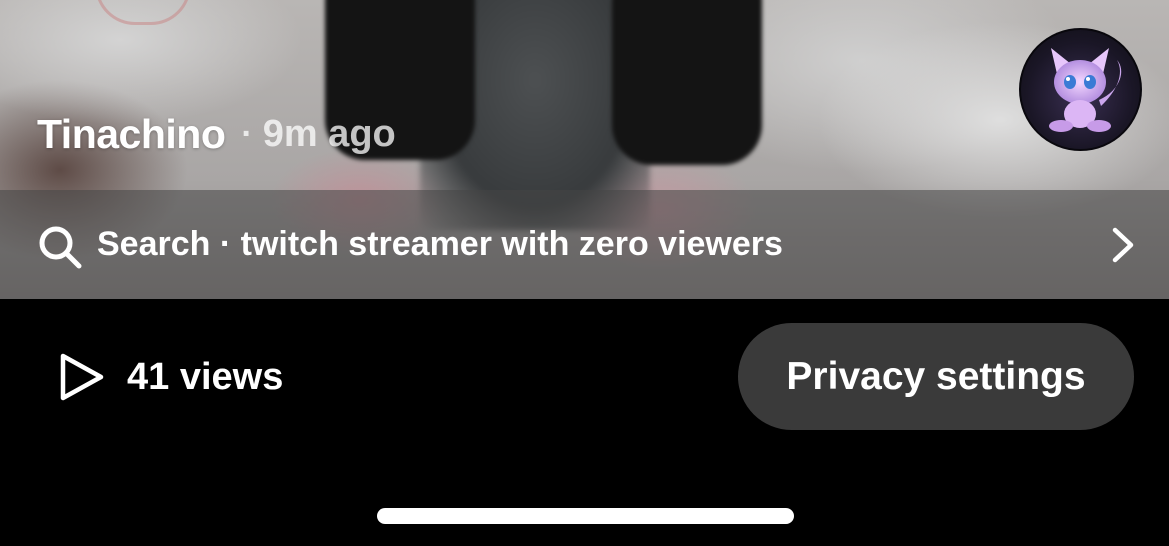  I want to click on chevron-right-icon, so click(1123, 245).